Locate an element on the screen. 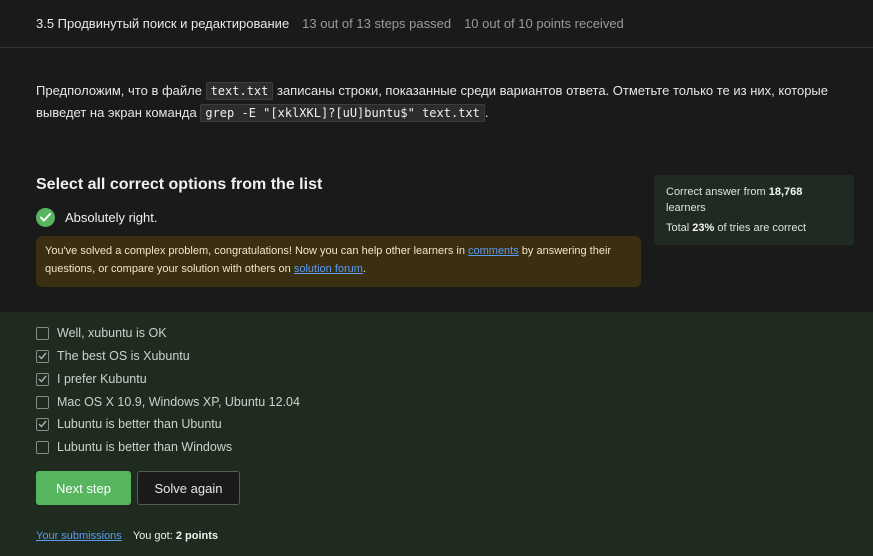  success-check-icon is located at coordinates (45, 217).